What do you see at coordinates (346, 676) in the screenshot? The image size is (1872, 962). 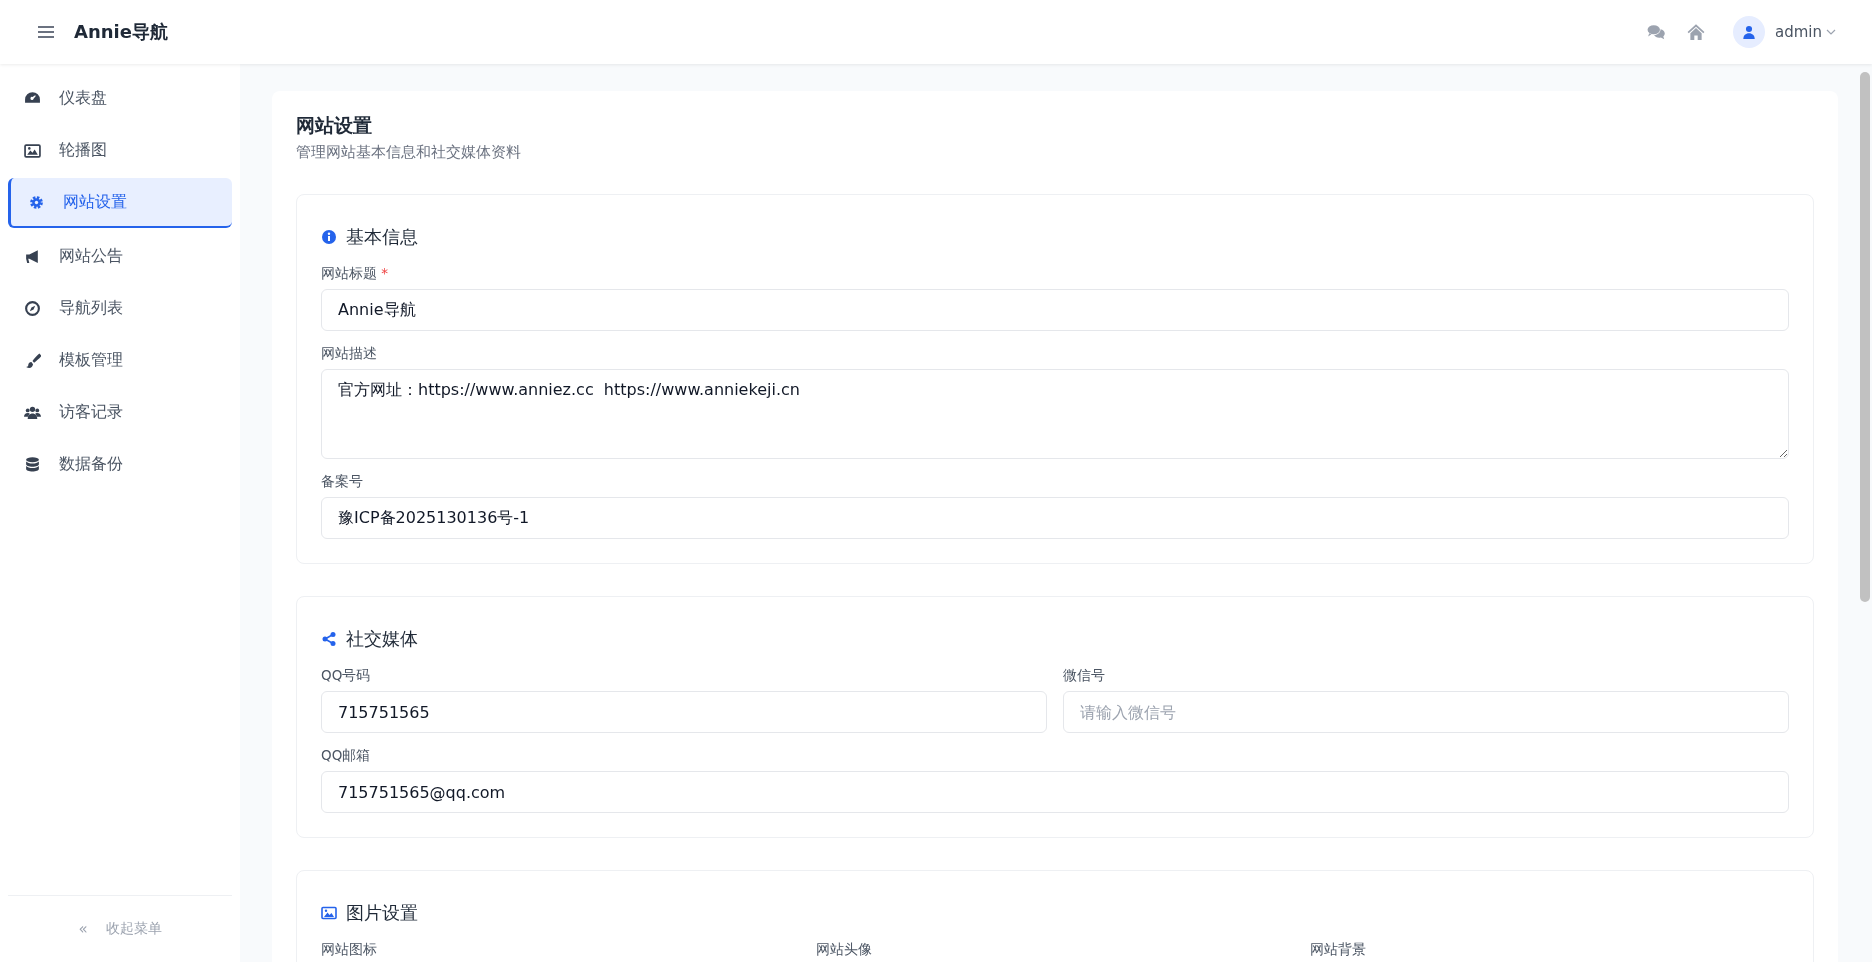 I see `field-label: QQ号码` at bounding box center [346, 676].